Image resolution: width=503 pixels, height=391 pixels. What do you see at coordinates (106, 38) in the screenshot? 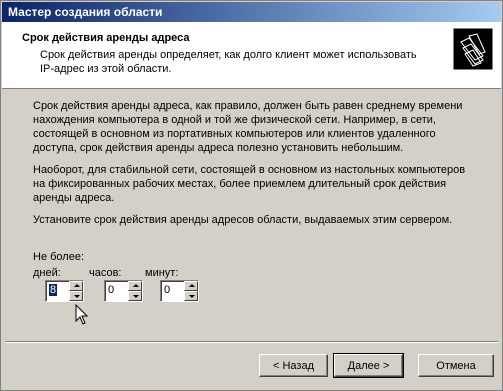
I see `page-title: Срок действия аренды адреса` at bounding box center [106, 38].